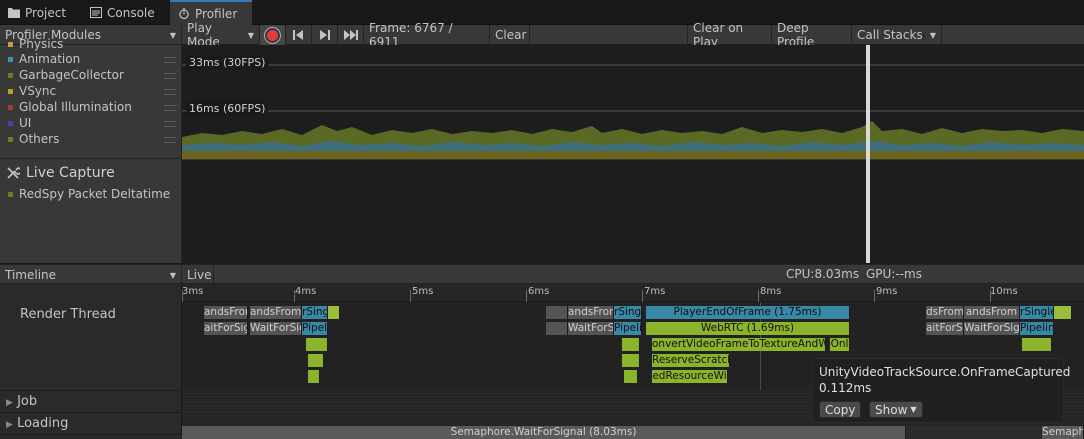 Image resolution: width=1084 pixels, height=439 pixels. What do you see at coordinates (91, 401) in the screenshot?
I see `thread-job: ▶ Job` at bounding box center [91, 401].